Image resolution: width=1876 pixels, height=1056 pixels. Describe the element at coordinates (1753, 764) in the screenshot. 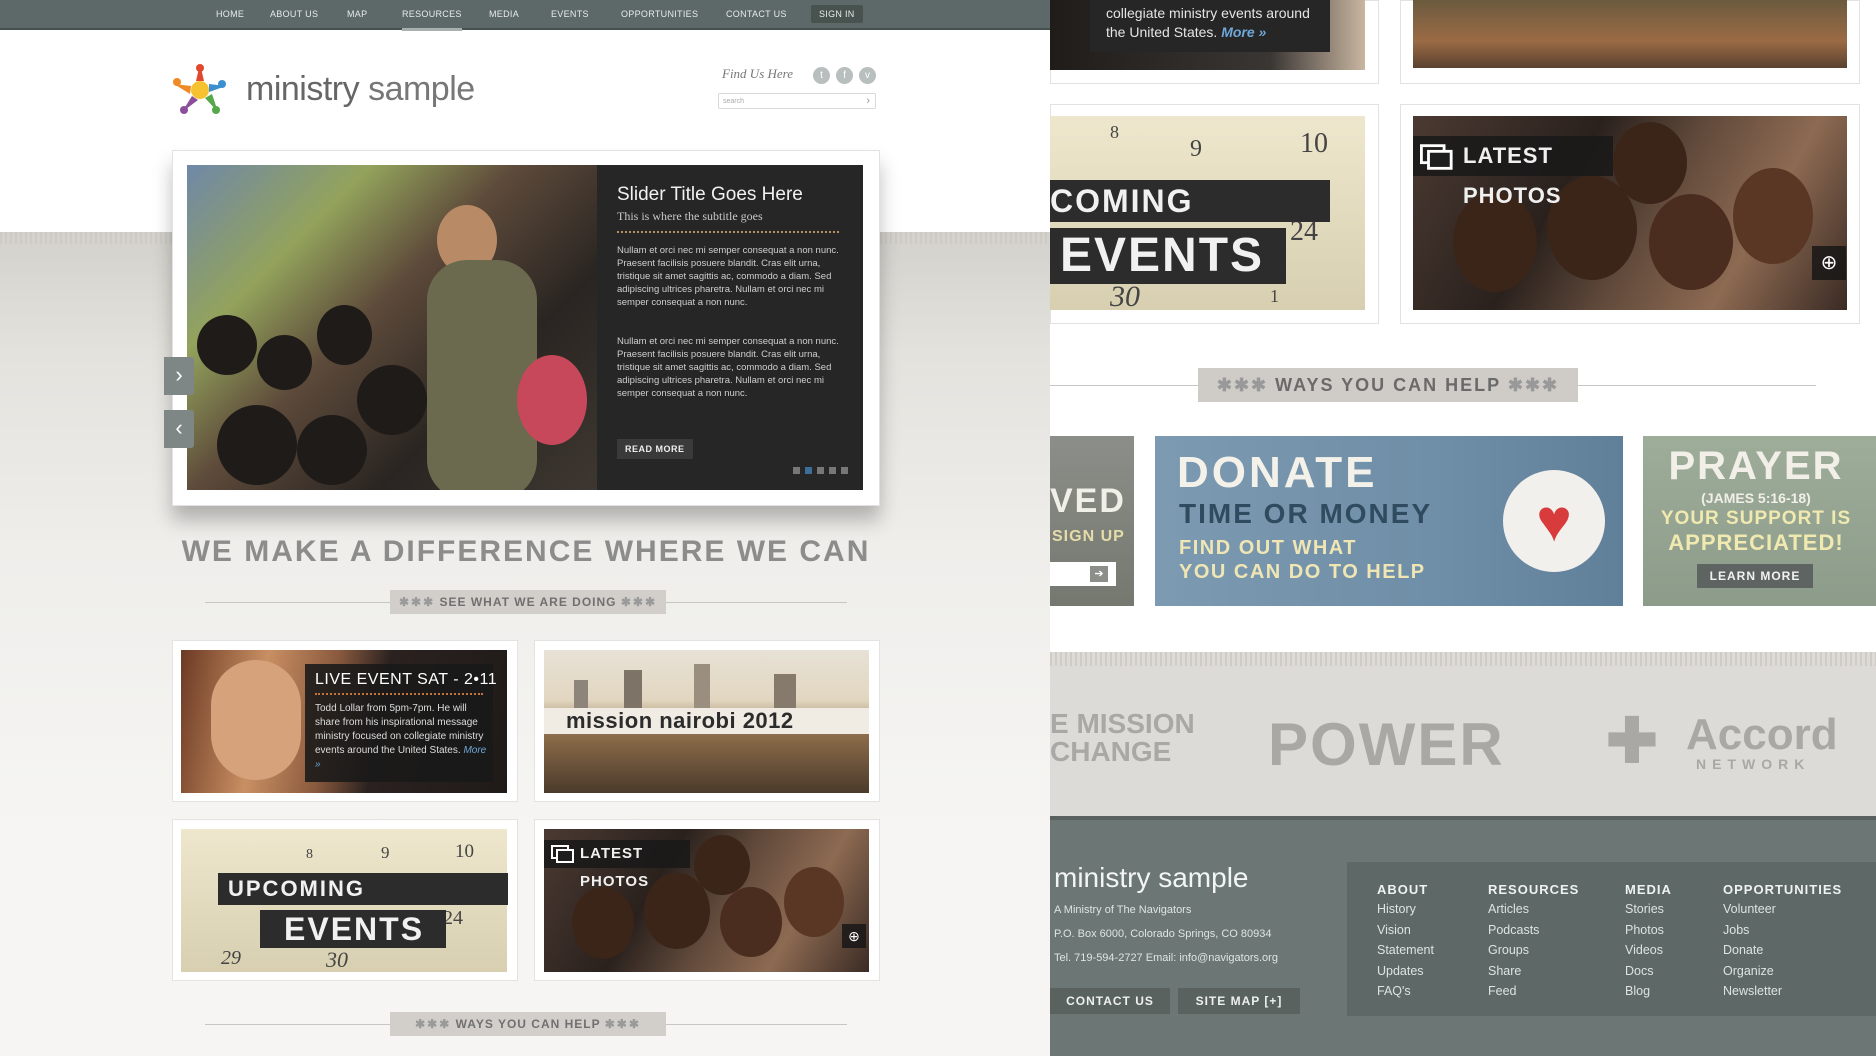

I see `partner-accord-sub: NETWORK` at that location.